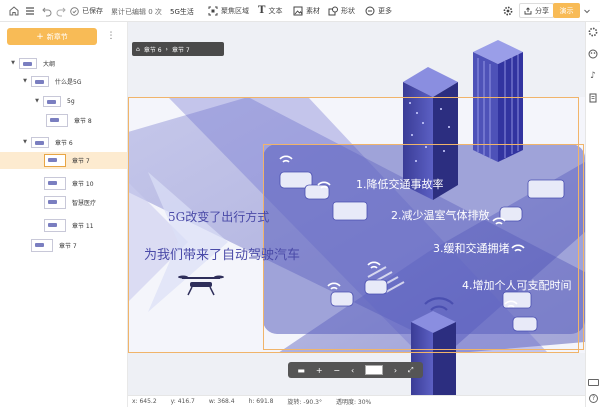 The height and width of the screenshot is (407, 600). I want to click on fullscreen-icon: ⤢, so click(411, 370).